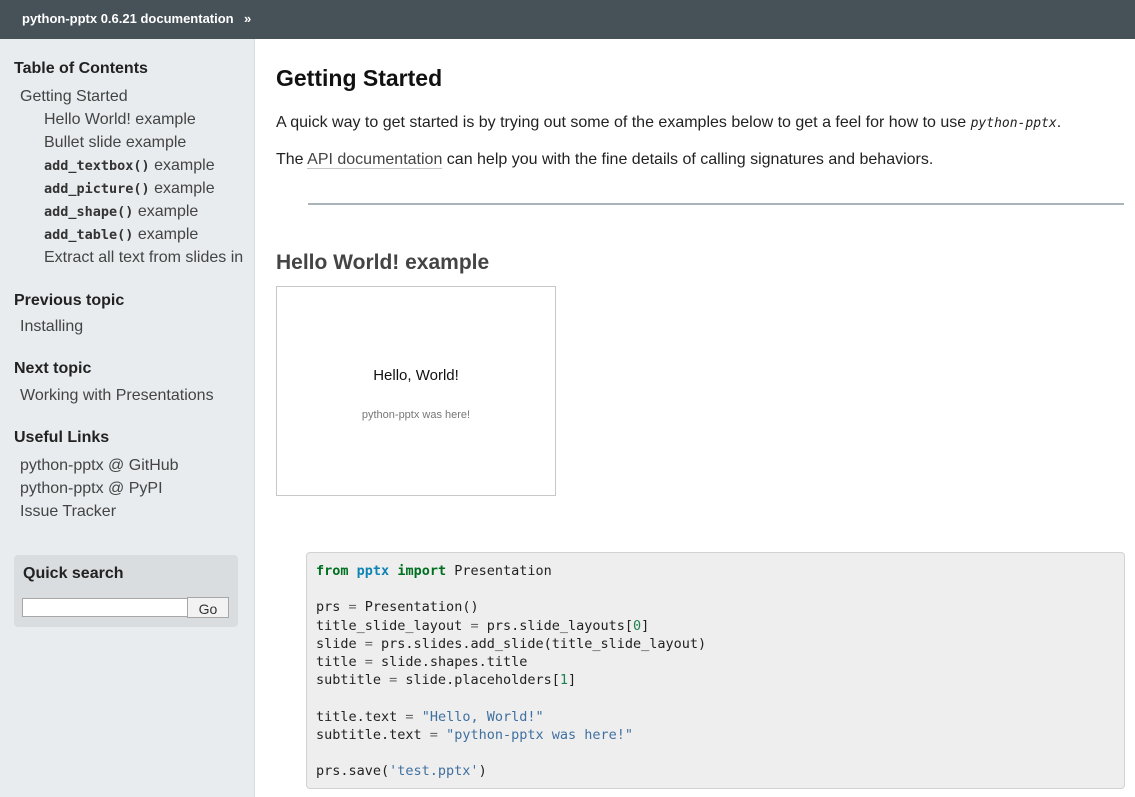 This screenshot has height=797, width=1135. I want to click on code-token: prs.slide_layouts[, so click(556, 625).